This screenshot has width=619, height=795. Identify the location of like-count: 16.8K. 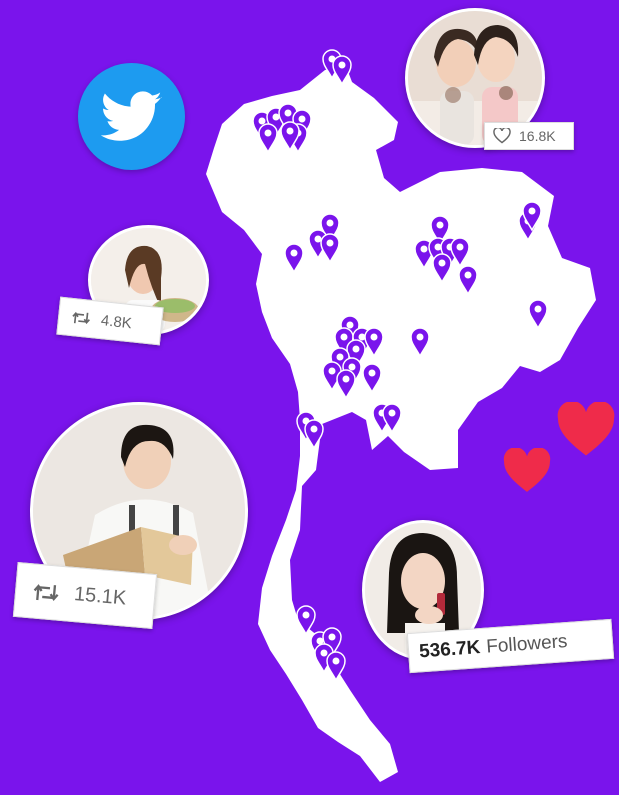
(537, 136).